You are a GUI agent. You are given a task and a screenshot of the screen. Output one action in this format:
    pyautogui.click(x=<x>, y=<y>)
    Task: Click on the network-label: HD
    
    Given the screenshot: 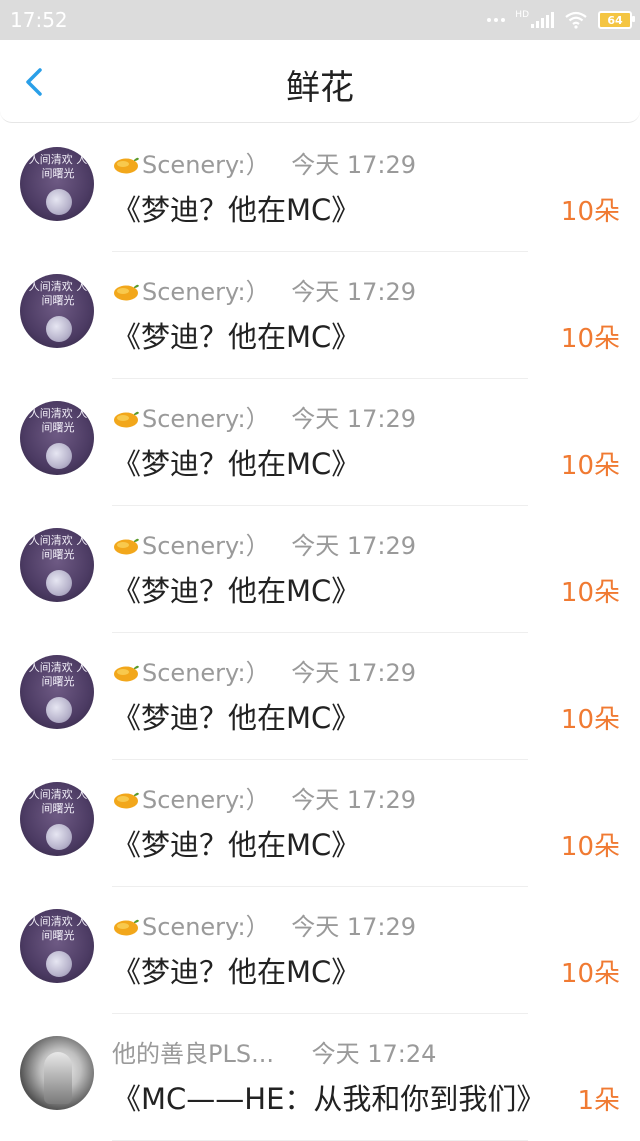 What is the action you would take?
    pyautogui.click(x=522, y=15)
    